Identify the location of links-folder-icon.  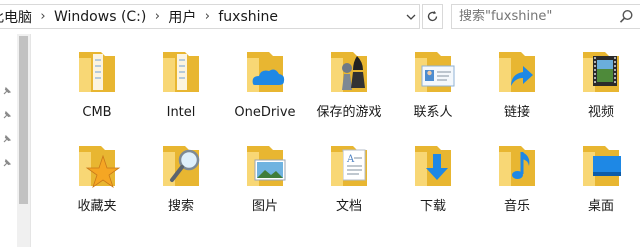
(517, 72).